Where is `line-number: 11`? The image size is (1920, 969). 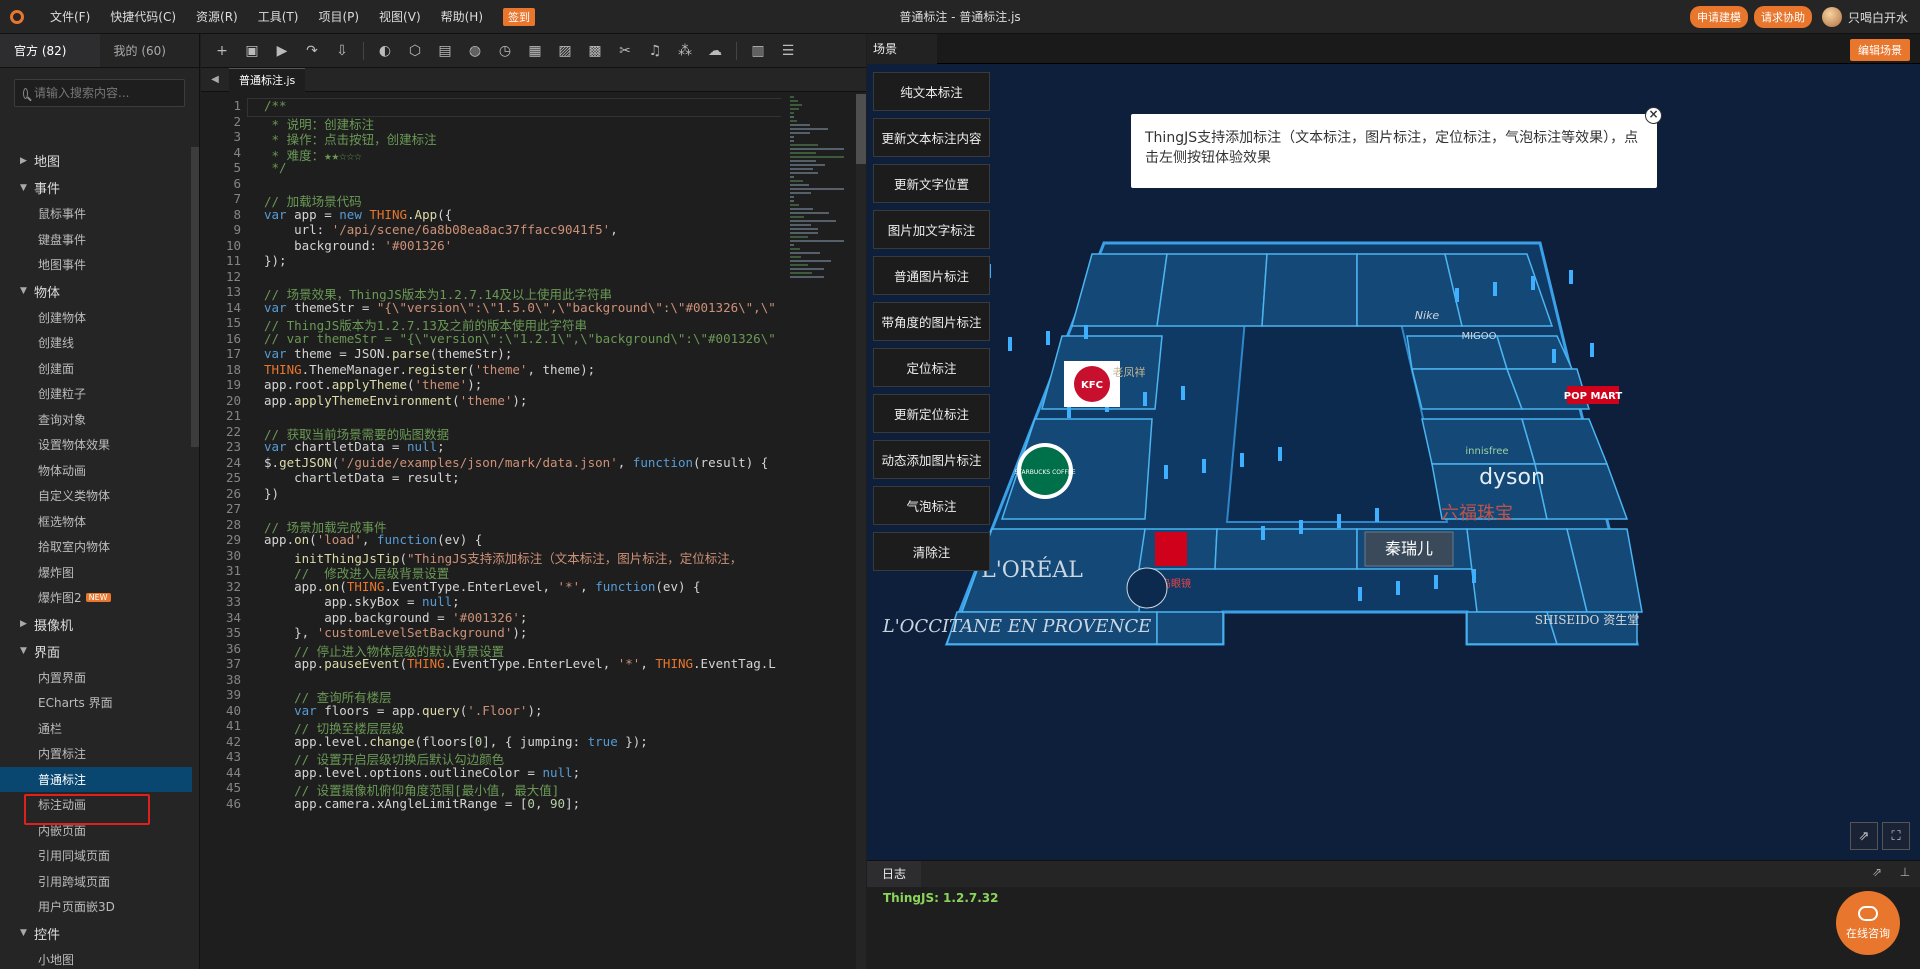 line-number: 11 is located at coordinates (233, 260).